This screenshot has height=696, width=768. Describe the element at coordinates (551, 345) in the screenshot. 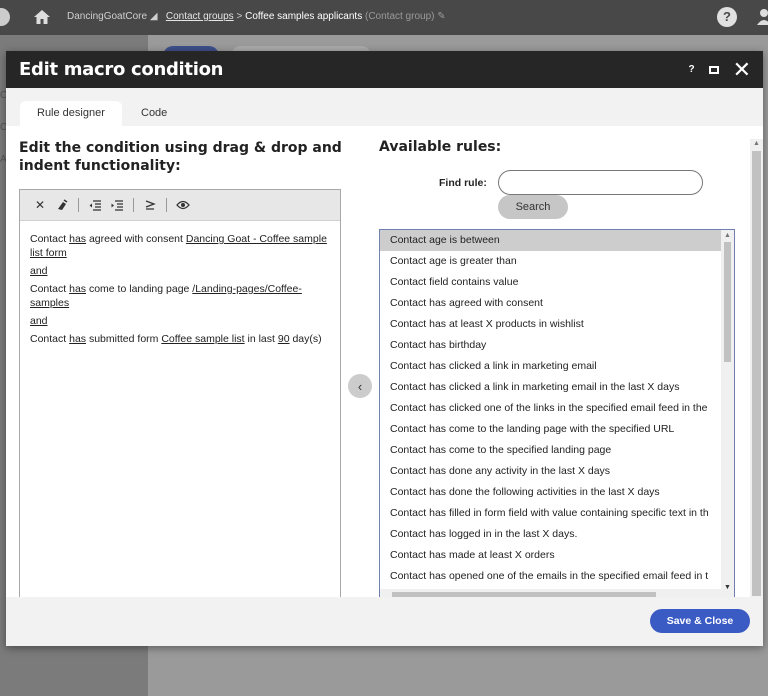

I see `rule-item: Contact has birthday` at that location.